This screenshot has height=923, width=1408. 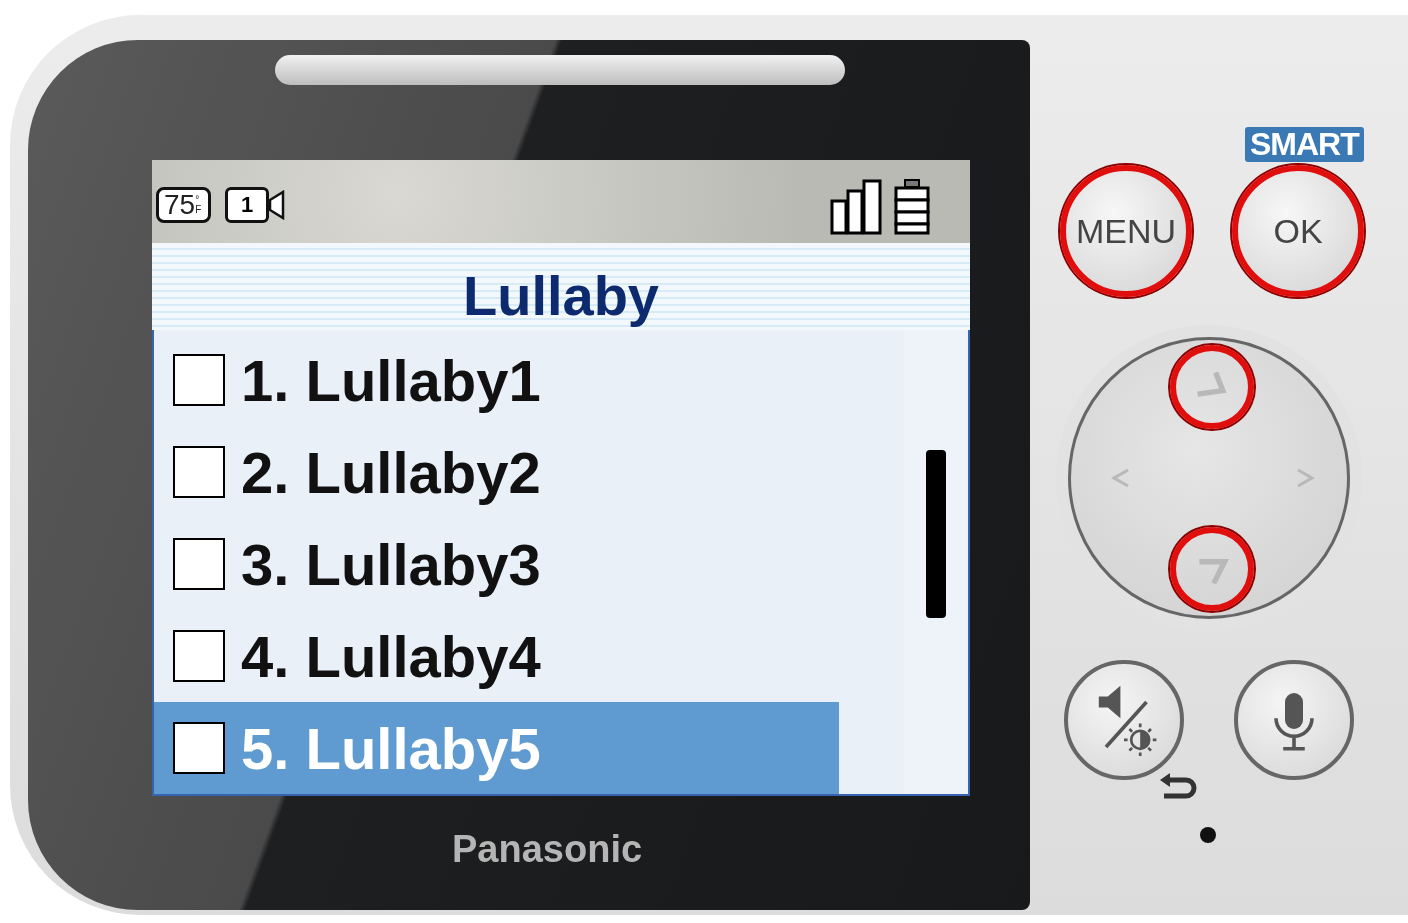 I want to click on item-label: 3. Lullaby3, so click(x=391, y=564).